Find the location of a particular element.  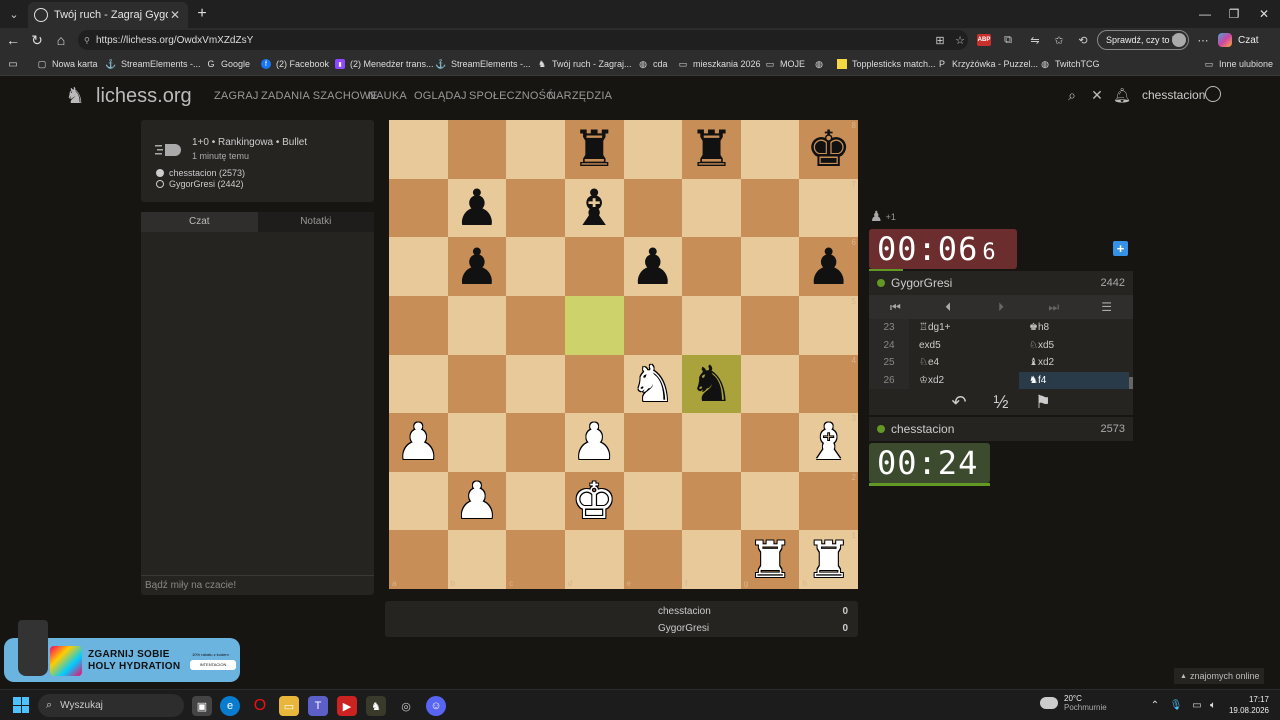

square-e6: ♟ is located at coordinates (653, 266).